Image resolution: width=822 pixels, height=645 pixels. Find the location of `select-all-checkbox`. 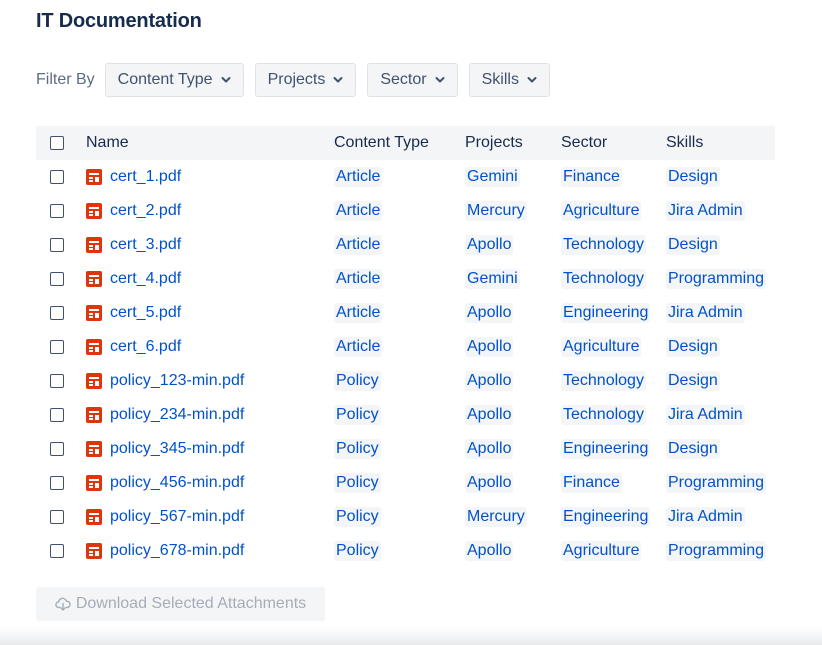

select-all-checkbox is located at coordinates (57, 142).